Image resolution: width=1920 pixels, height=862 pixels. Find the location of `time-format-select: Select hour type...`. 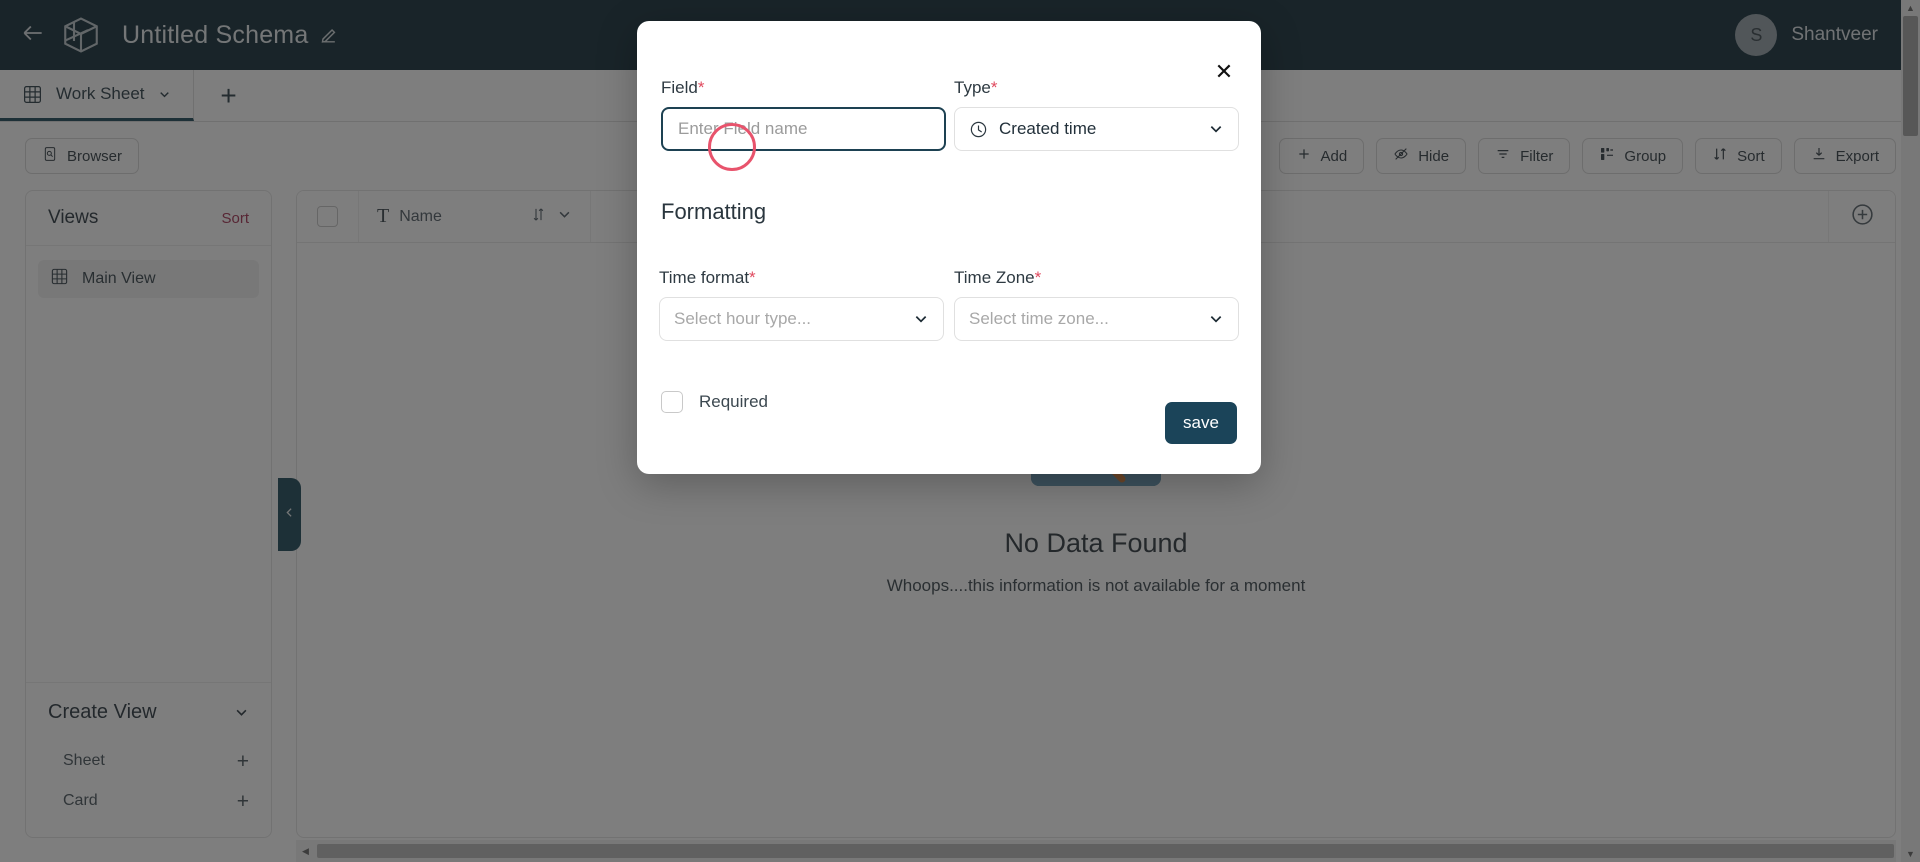

time-format-select: Select hour type... is located at coordinates (801, 319).